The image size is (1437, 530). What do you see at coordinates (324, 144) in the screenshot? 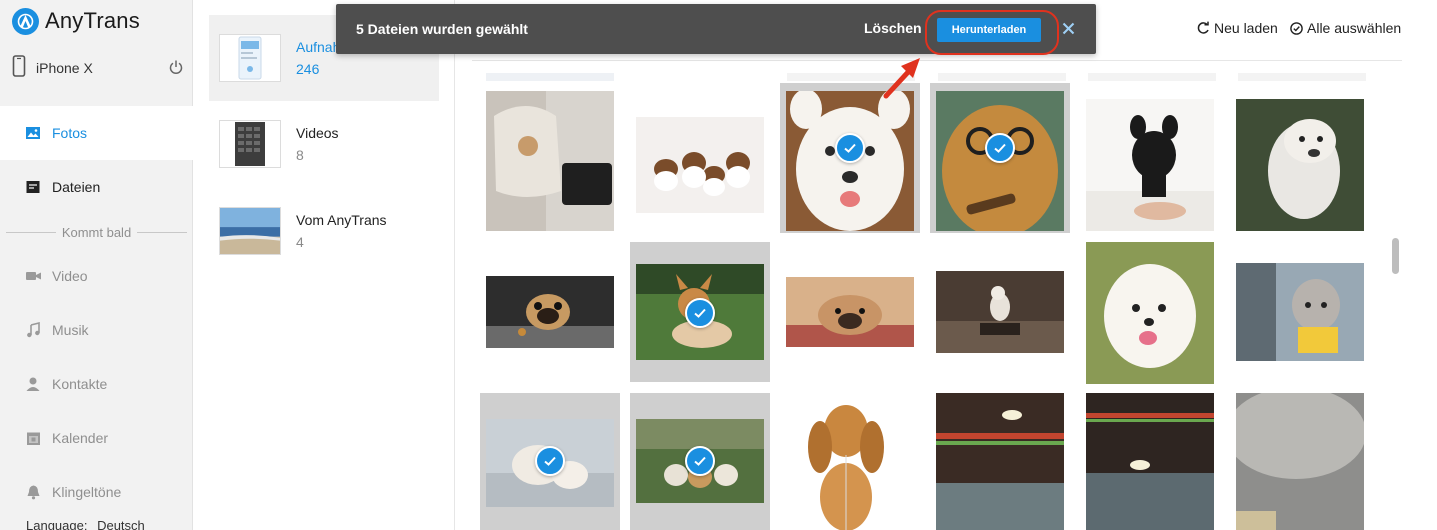
I see `album-item: Videos 8` at bounding box center [324, 144].